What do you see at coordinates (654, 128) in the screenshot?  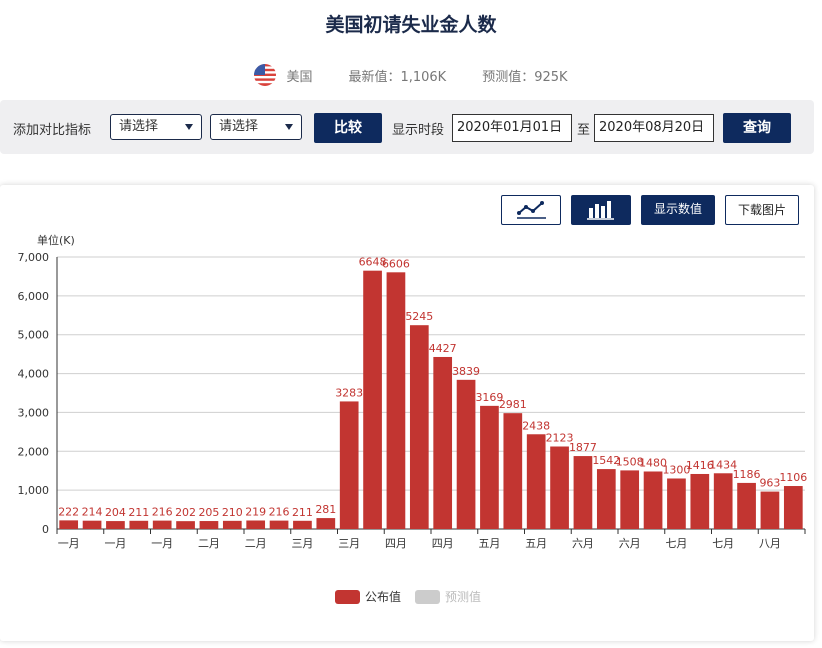 I see `end-date-input: 2020年08月20日` at bounding box center [654, 128].